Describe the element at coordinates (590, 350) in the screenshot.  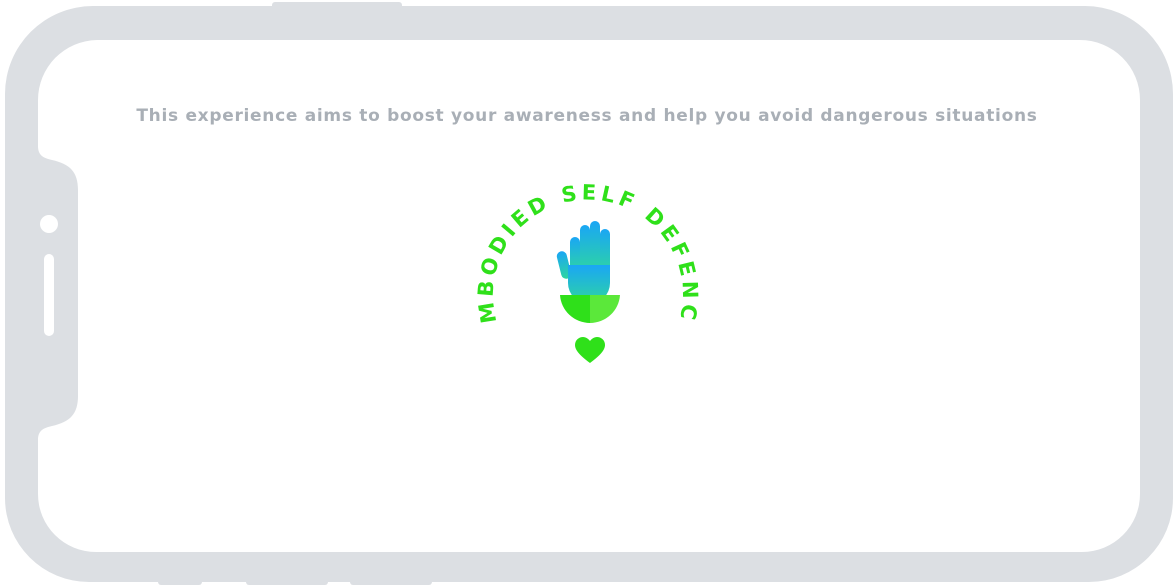
I see `heart-icon` at that location.